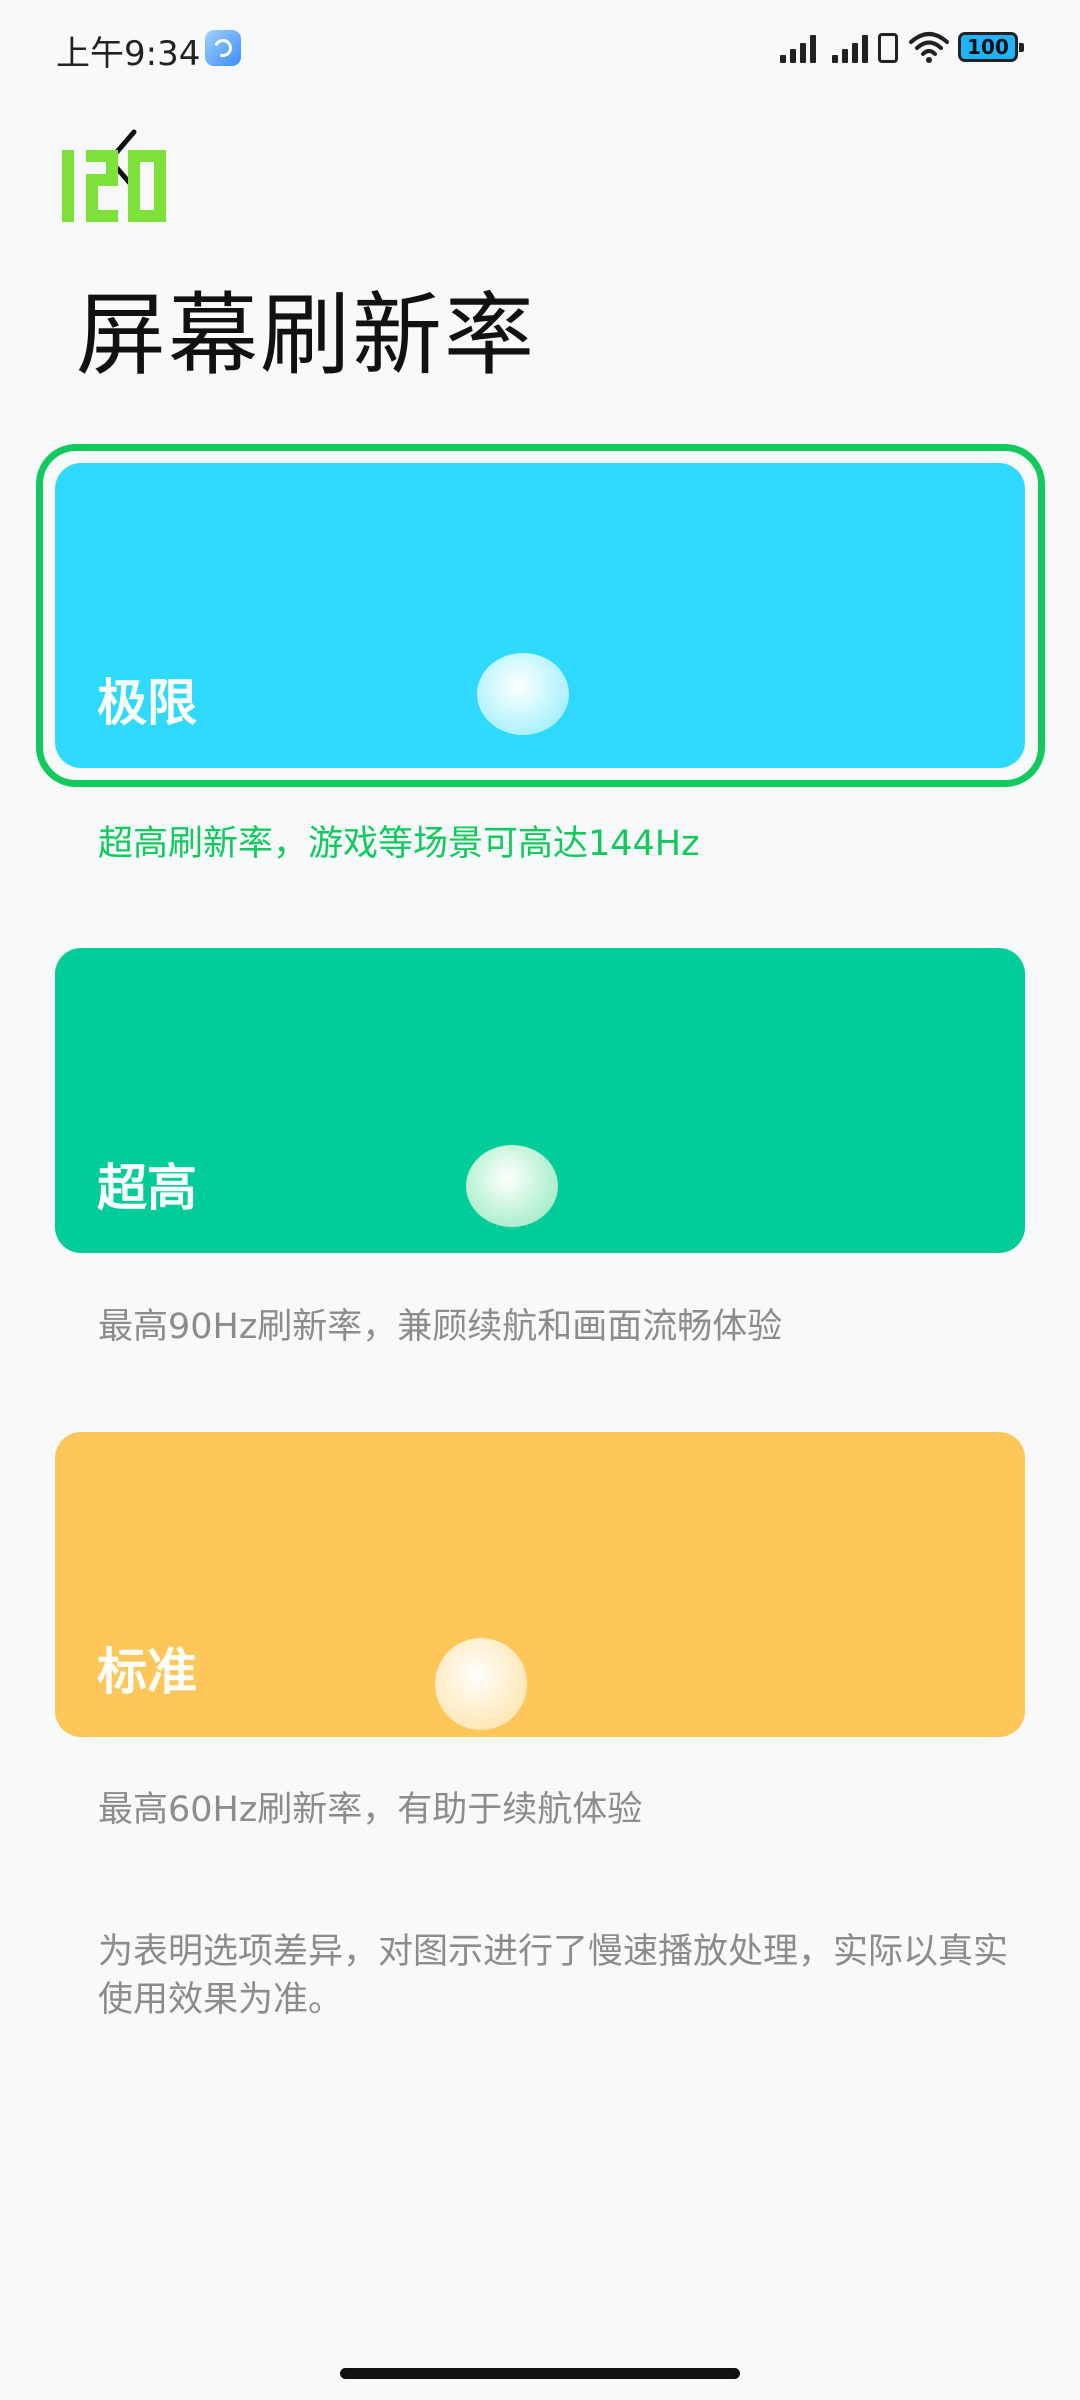 This screenshot has height=2400, width=1080. What do you see at coordinates (399, 844) in the screenshot?
I see `option-description: 超高刷新率，游戏等场景可高达144Hz` at bounding box center [399, 844].